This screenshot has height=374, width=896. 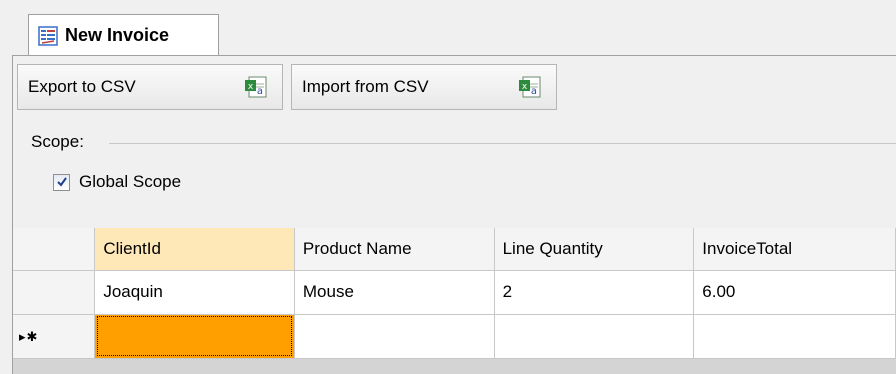 What do you see at coordinates (594, 249) in the screenshot?
I see `column-header-line-quantity: Line Quantity` at bounding box center [594, 249].